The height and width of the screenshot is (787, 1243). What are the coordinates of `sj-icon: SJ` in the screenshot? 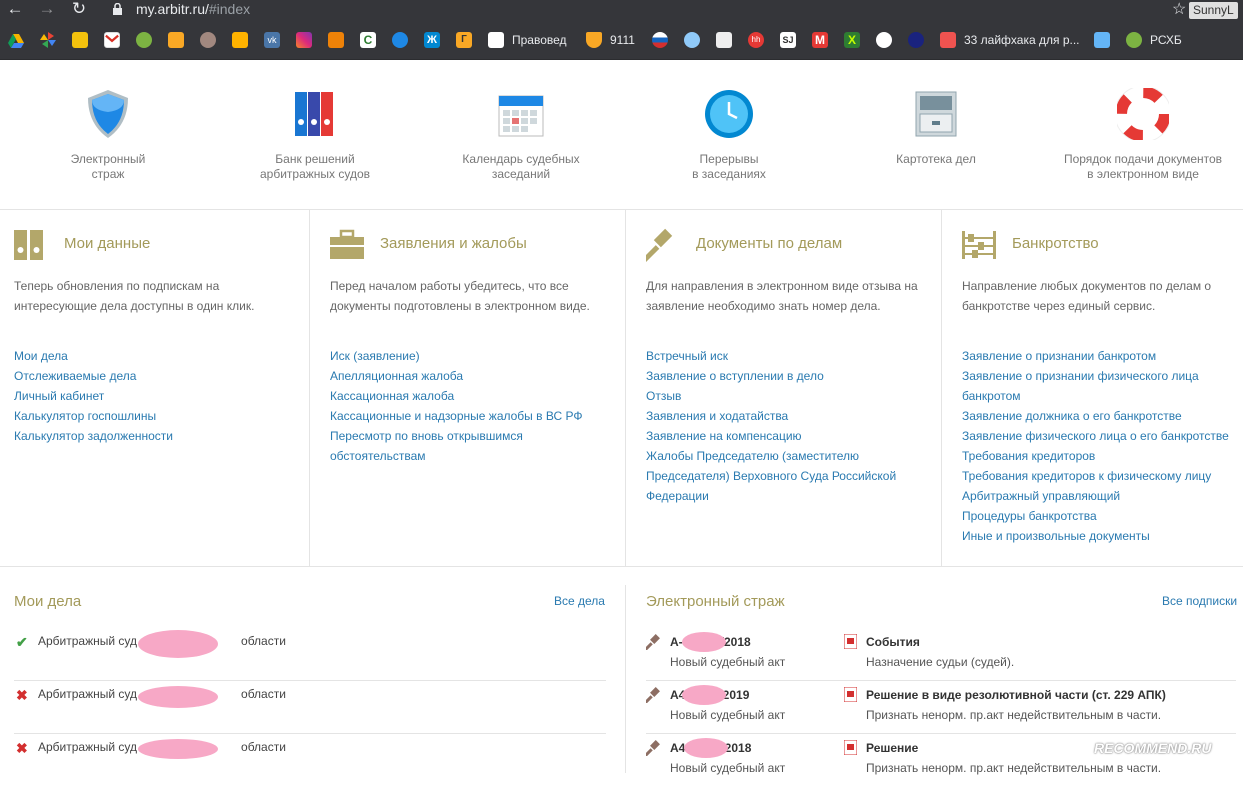 It's located at (788, 40).